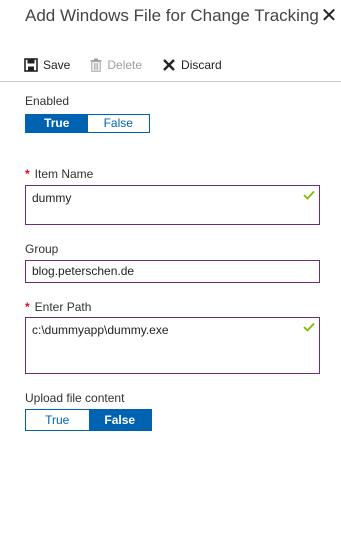  Describe the element at coordinates (125, 65) in the screenshot. I see `delete-label: Delete` at that location.